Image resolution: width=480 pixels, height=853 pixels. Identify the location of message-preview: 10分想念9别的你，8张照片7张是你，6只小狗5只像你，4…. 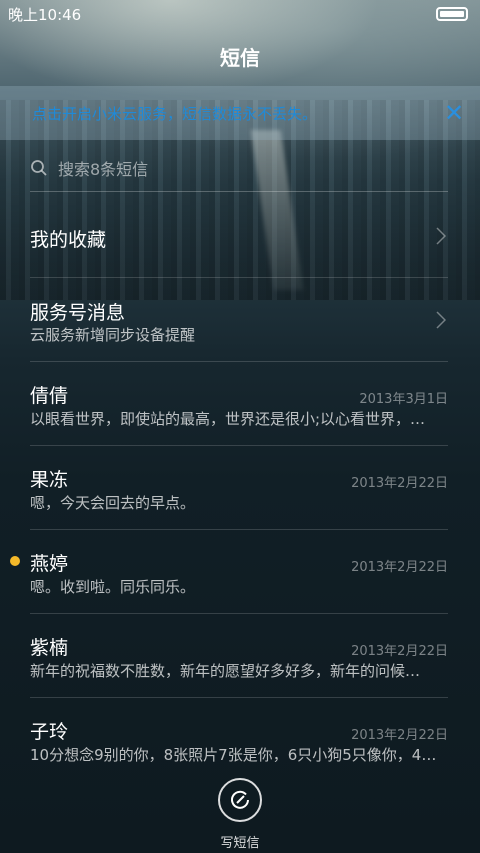
(233, 755).